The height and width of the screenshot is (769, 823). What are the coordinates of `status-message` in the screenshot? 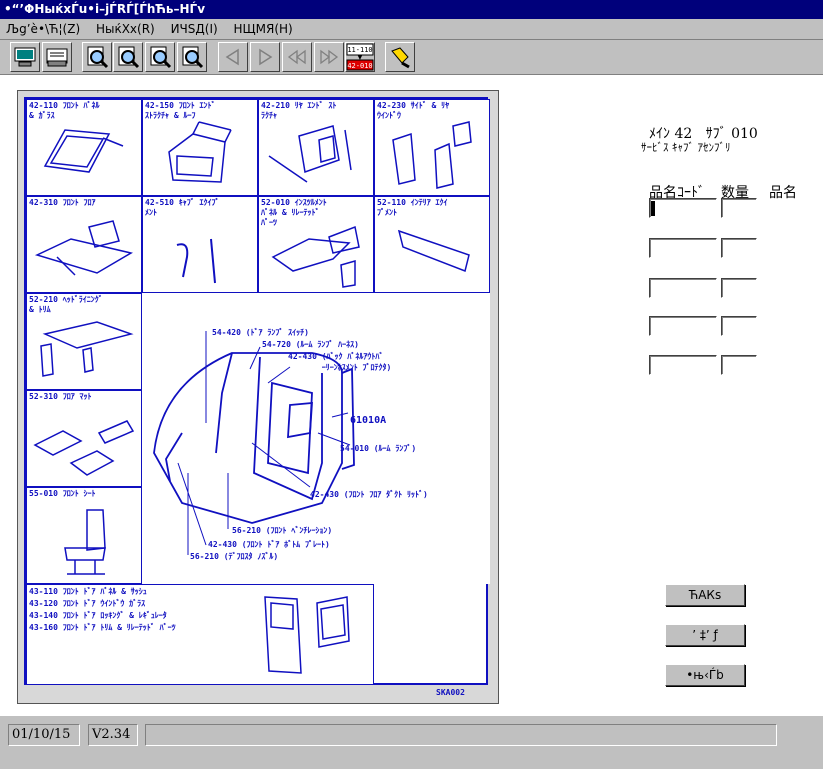 It's located at (461, 735).